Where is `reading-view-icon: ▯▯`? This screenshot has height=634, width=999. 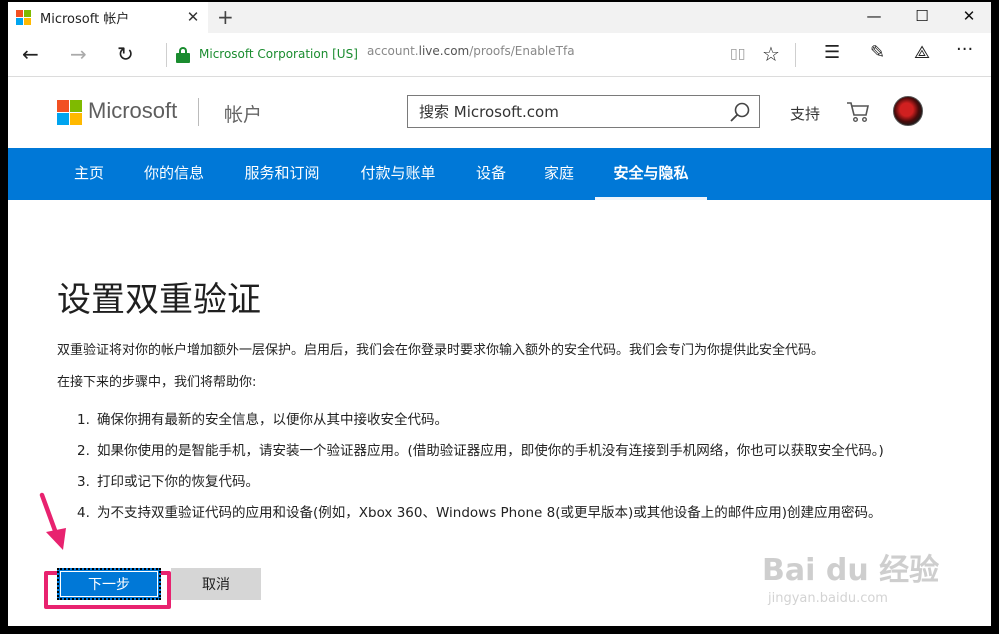
reading-view-icon: ▯▯ is located at coordinates (737, 54).